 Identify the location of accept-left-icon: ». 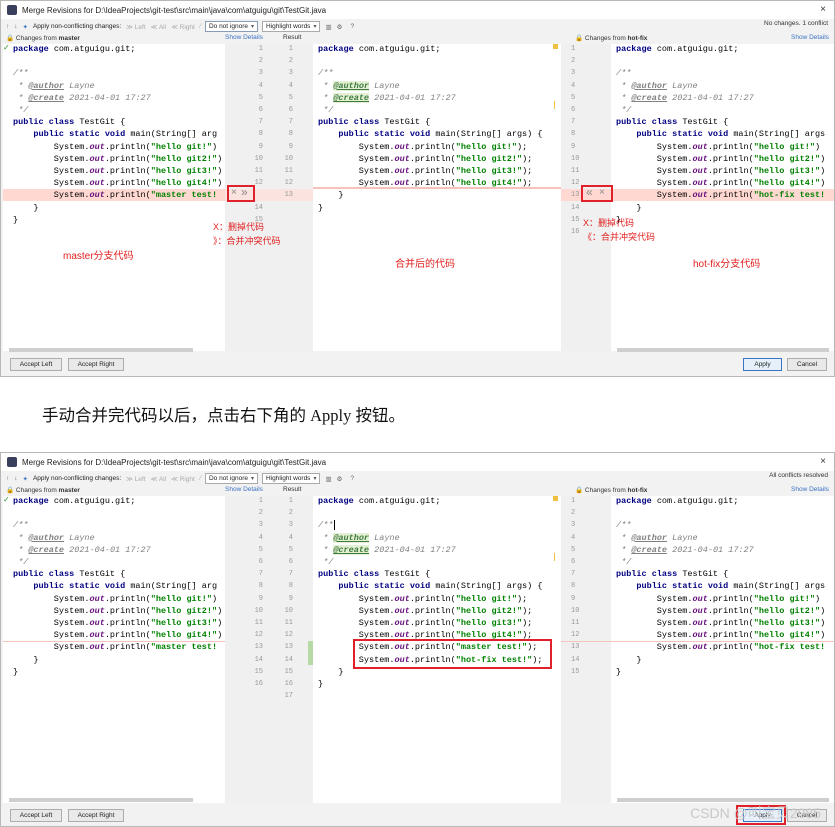
(244, 192).